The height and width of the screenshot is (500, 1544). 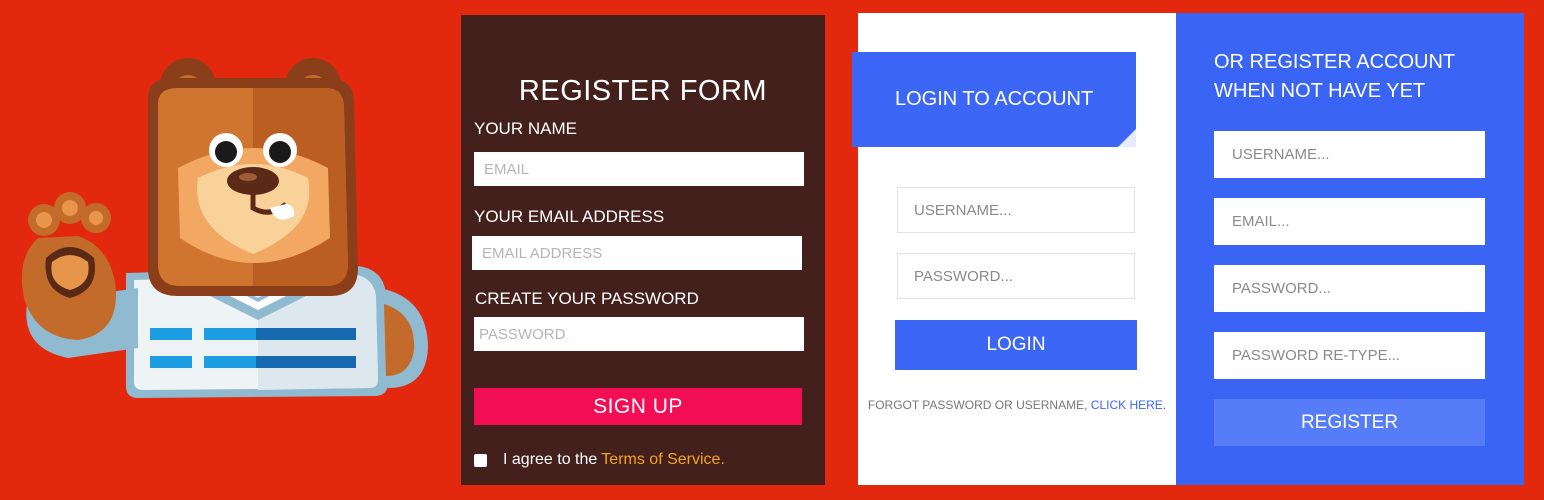 I want to click on account-password-input, so click(x=1349, y=288).